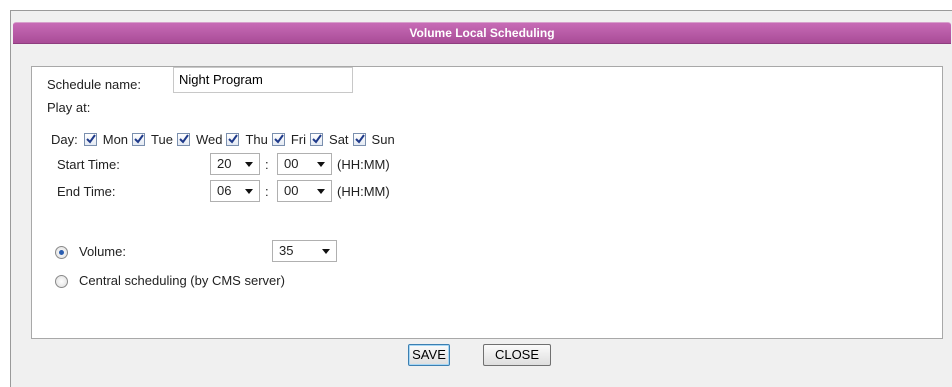 This screenshot has height=387, width=952. What do you see at coordinates (88, 164) in the screenshot?
I see `start-time-label: Start Time:` at bounding box center [88, 164].